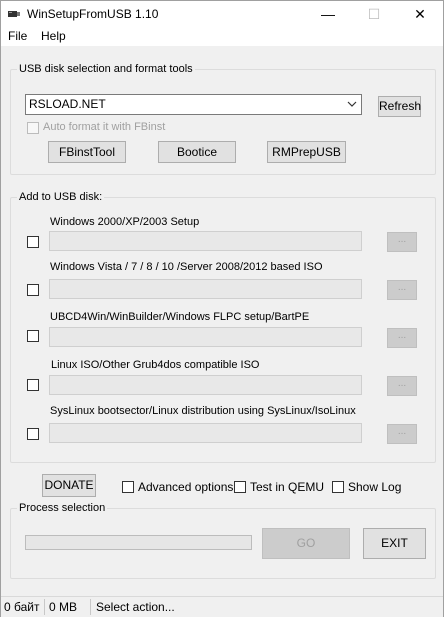 This screenshot has height=617, width=444. Describe the element at coordinates (205, 241) in the screenshot. I see `source-path-winxp` at that location.